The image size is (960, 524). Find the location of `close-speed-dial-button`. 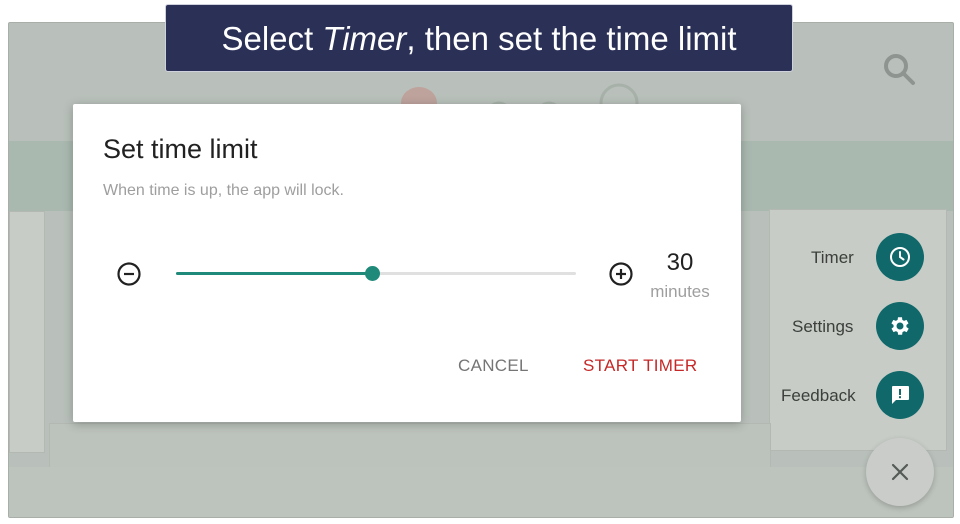

close-speed-dial-button is located at coordinates (900, 472).